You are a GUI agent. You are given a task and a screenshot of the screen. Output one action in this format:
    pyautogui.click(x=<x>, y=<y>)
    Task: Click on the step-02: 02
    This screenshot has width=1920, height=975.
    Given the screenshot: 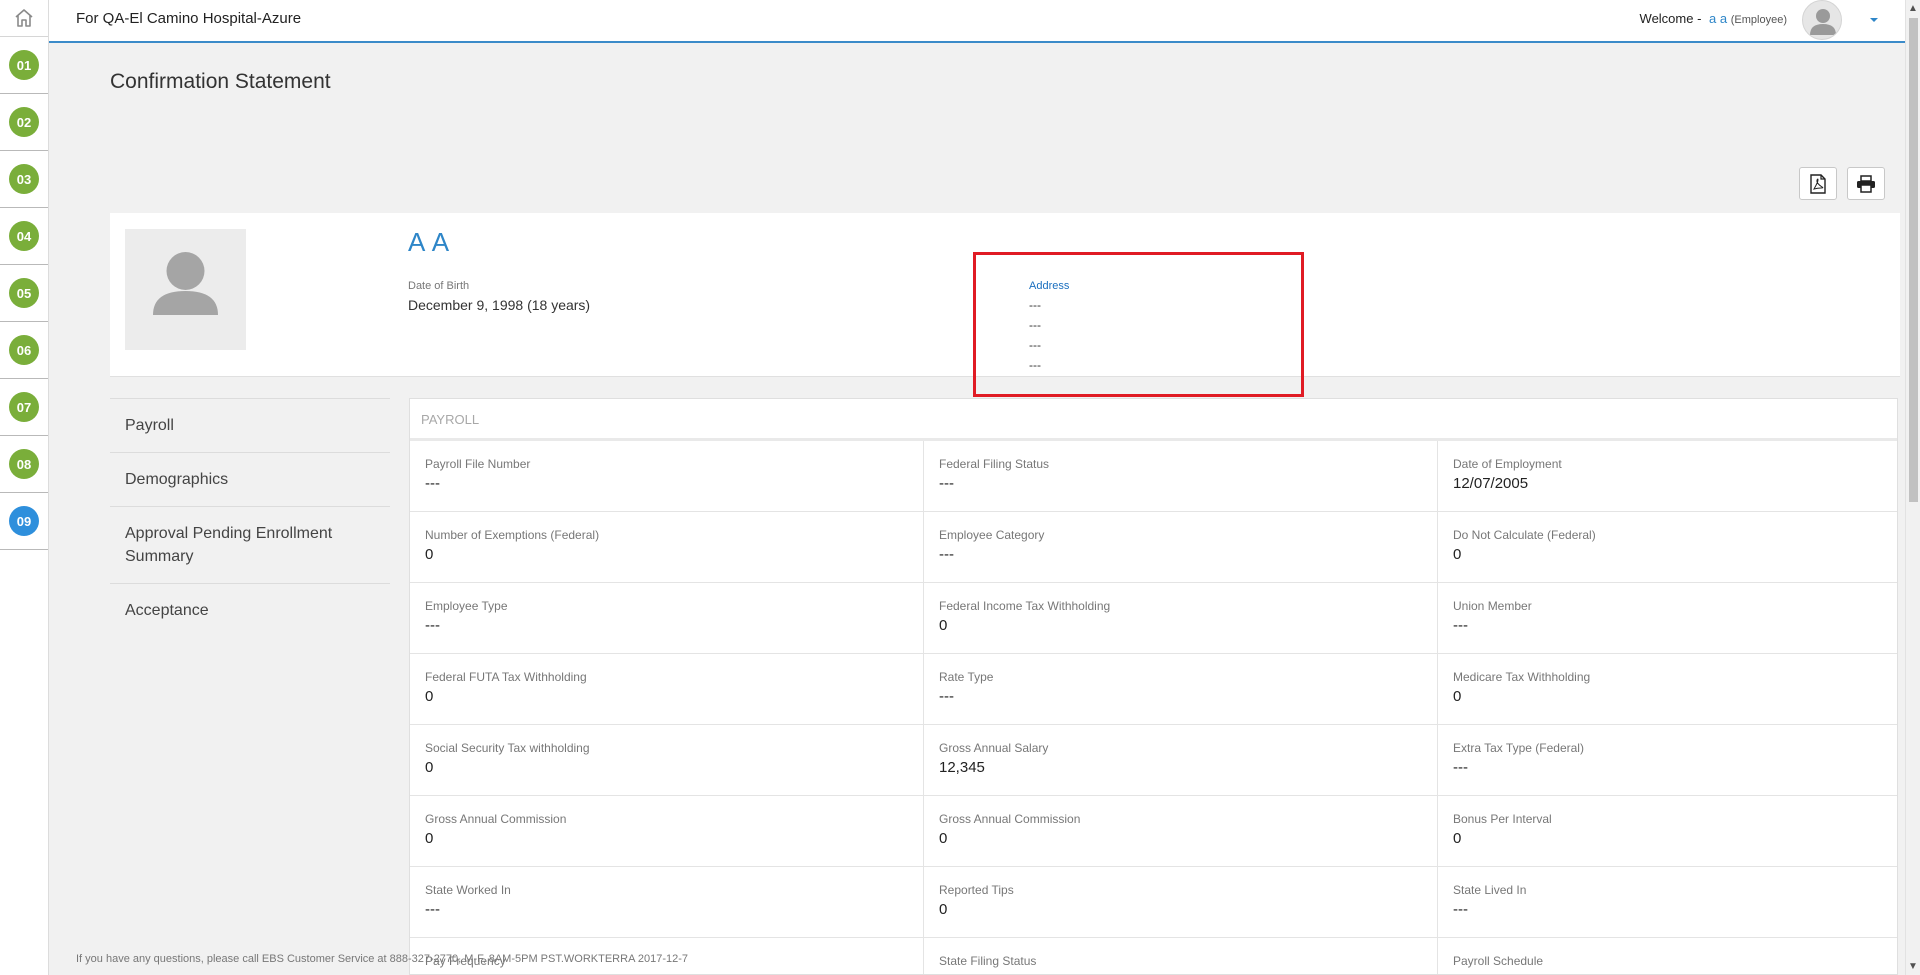 What is the action you would take?
    pyautogui.click(x=24, y=122)
    